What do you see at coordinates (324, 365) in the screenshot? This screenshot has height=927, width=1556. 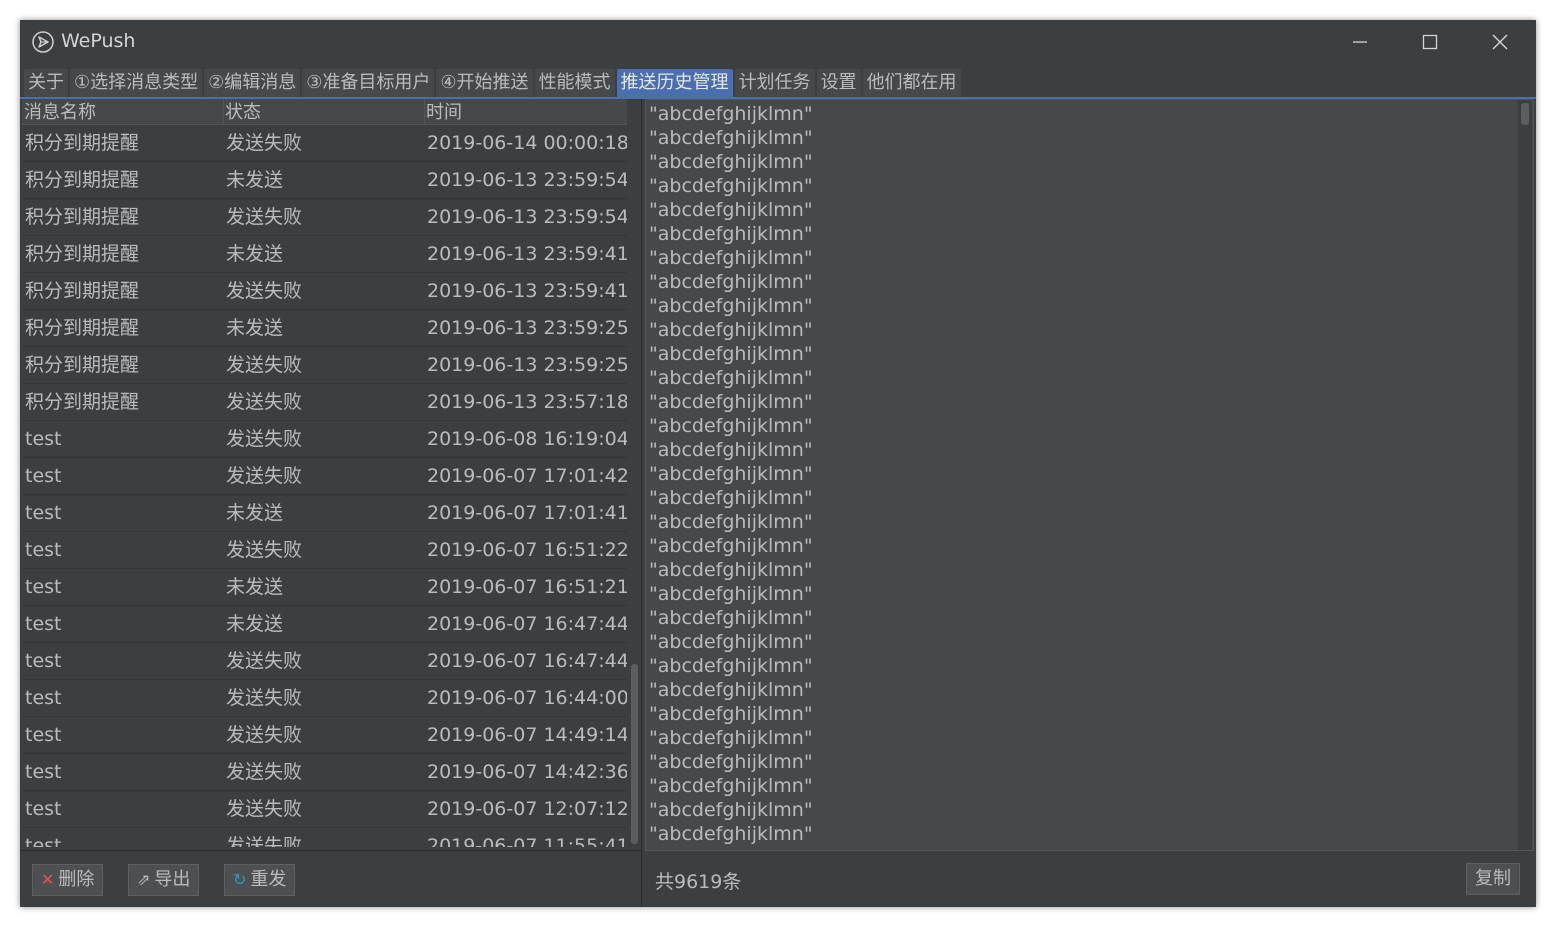 I see `table-row: 积分到期提醒 发送失败 2019-06-13 23:59:25` at bounding box center [324, 365].